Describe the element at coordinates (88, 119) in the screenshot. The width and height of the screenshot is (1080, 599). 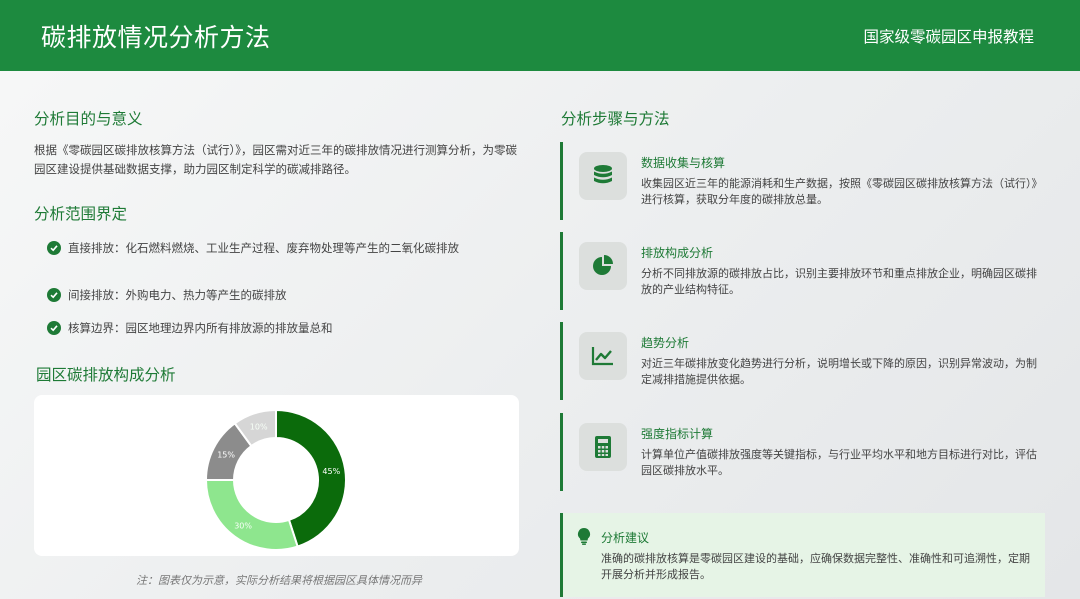
I see `purpose-title: 分析目的与意义` at that location.